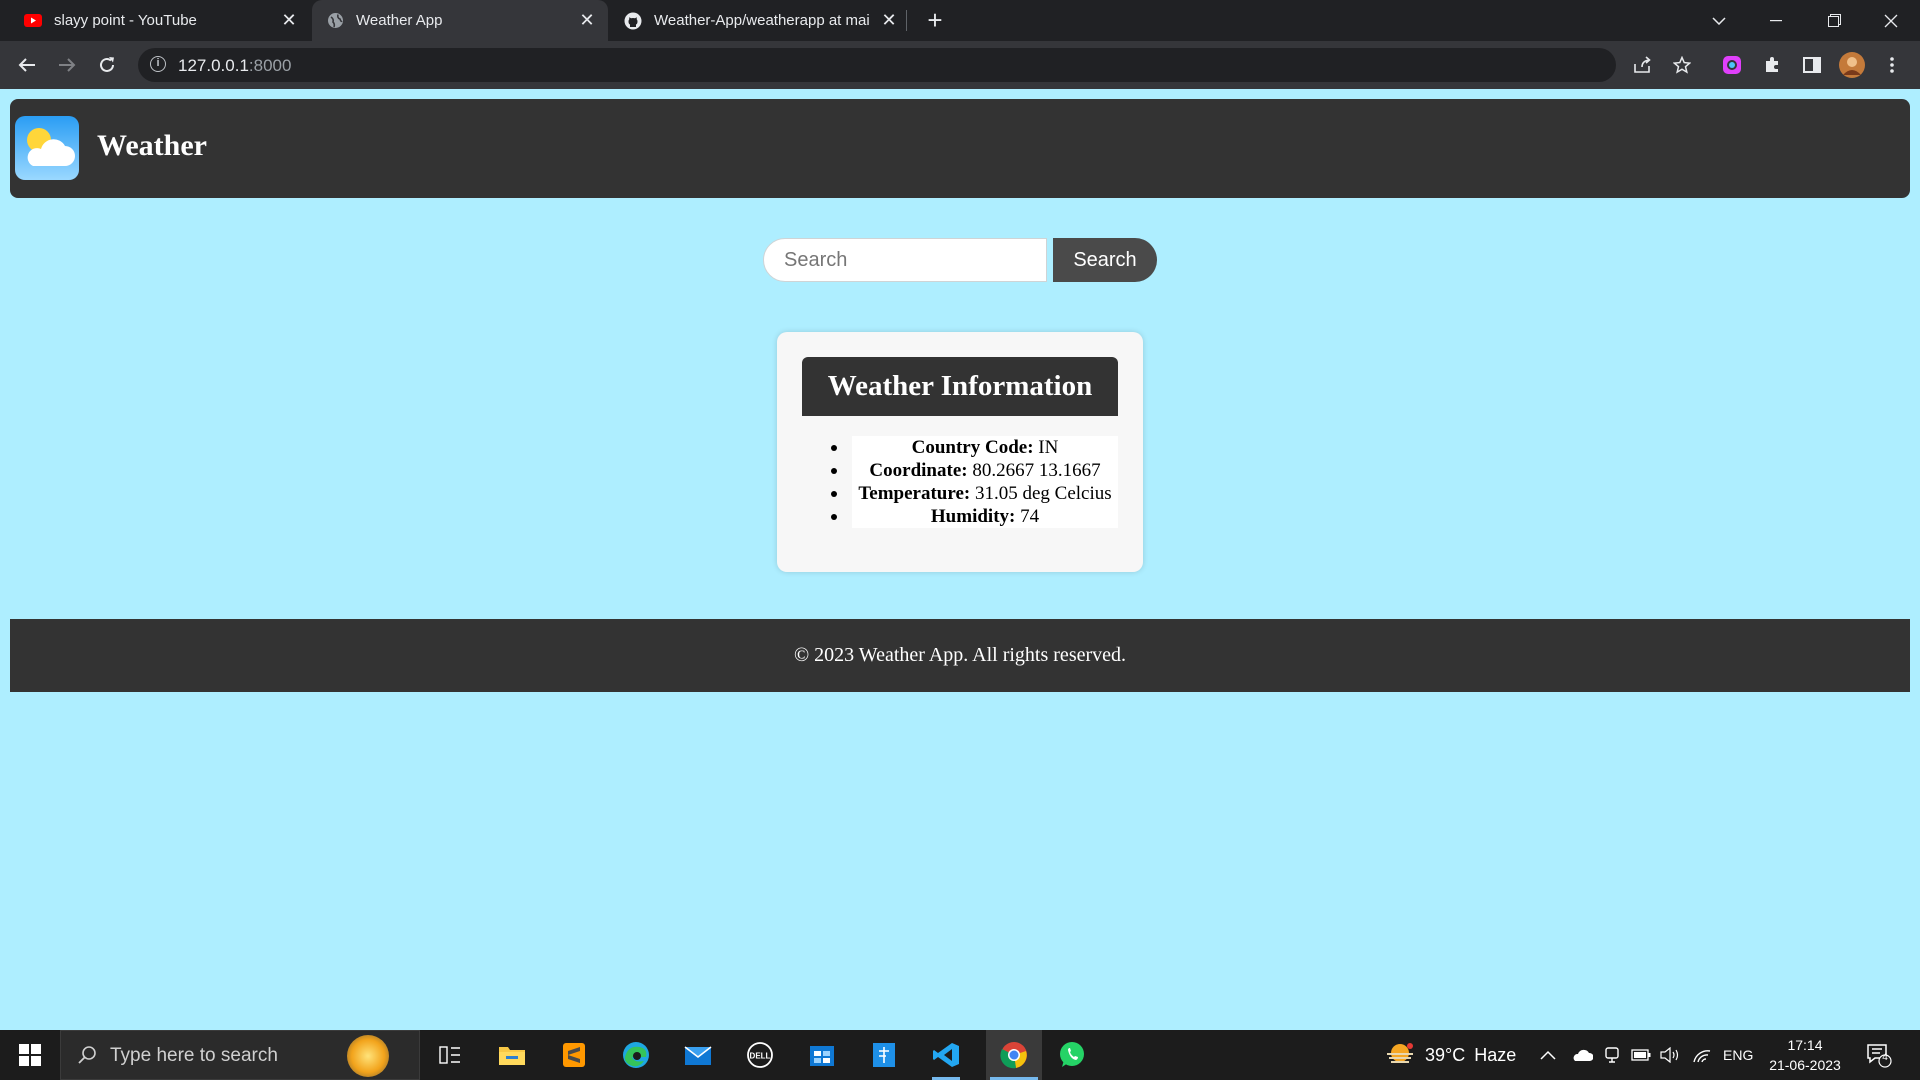  What do you see at coordinates (1834, 20) in the screenshot?
I see `restore-button` at bounding box center [1834, 20].